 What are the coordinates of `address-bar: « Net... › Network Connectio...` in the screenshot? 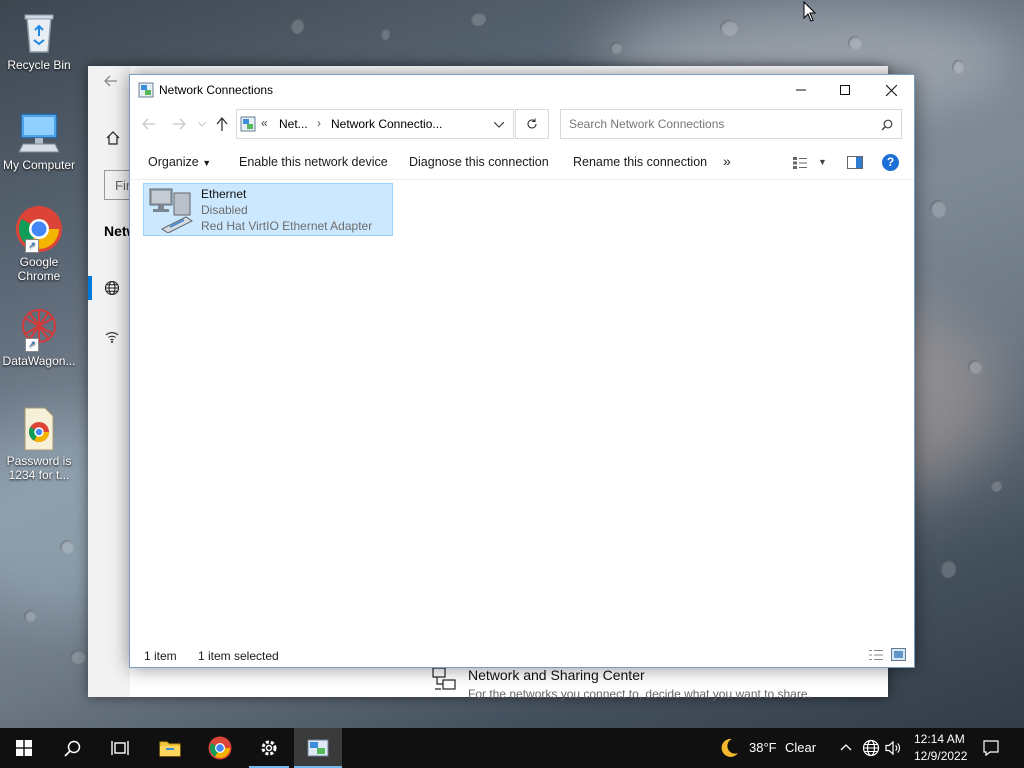 It's located at (375, 124).